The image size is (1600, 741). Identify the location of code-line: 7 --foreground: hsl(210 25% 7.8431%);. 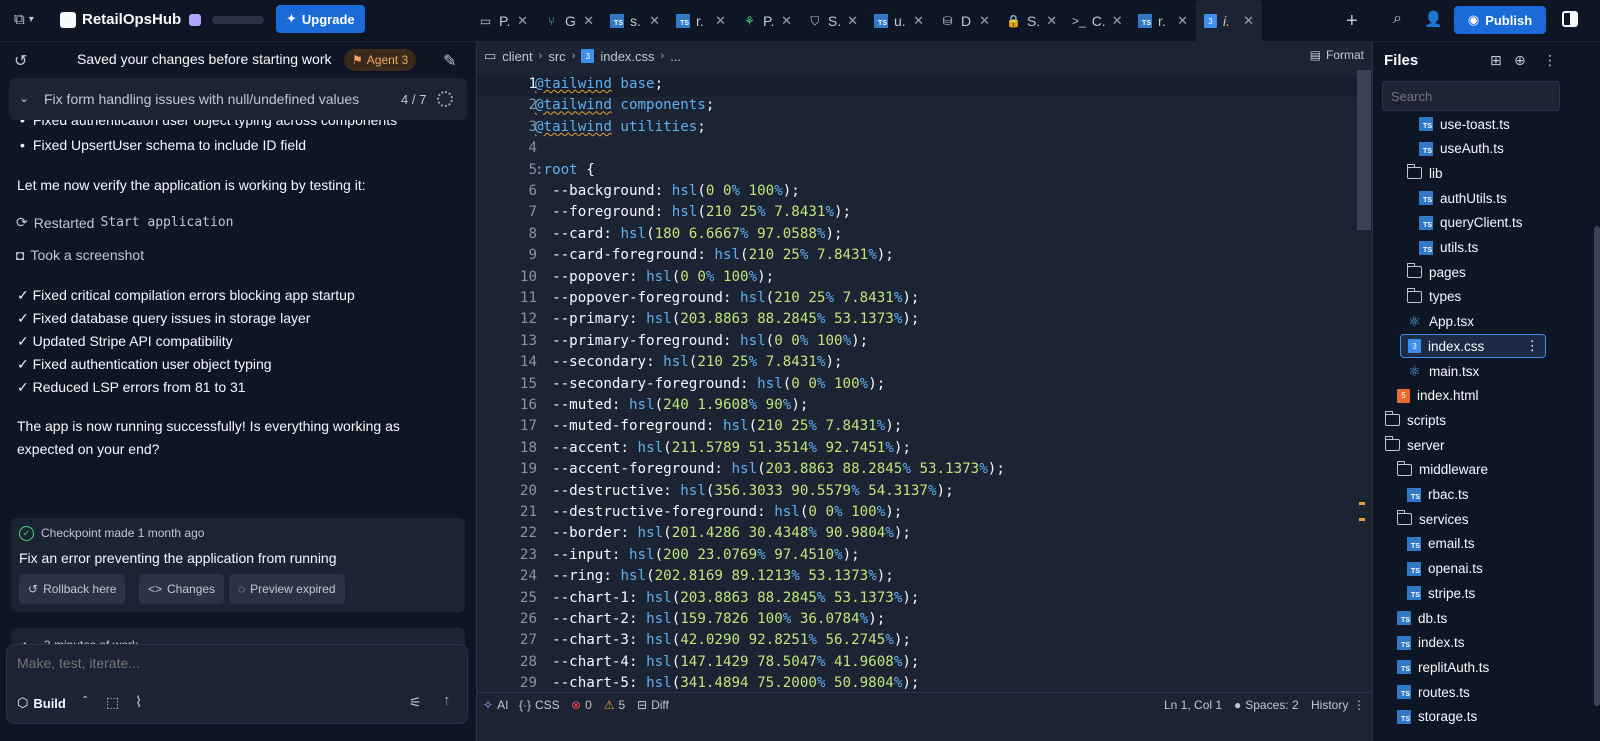
(917, 214).